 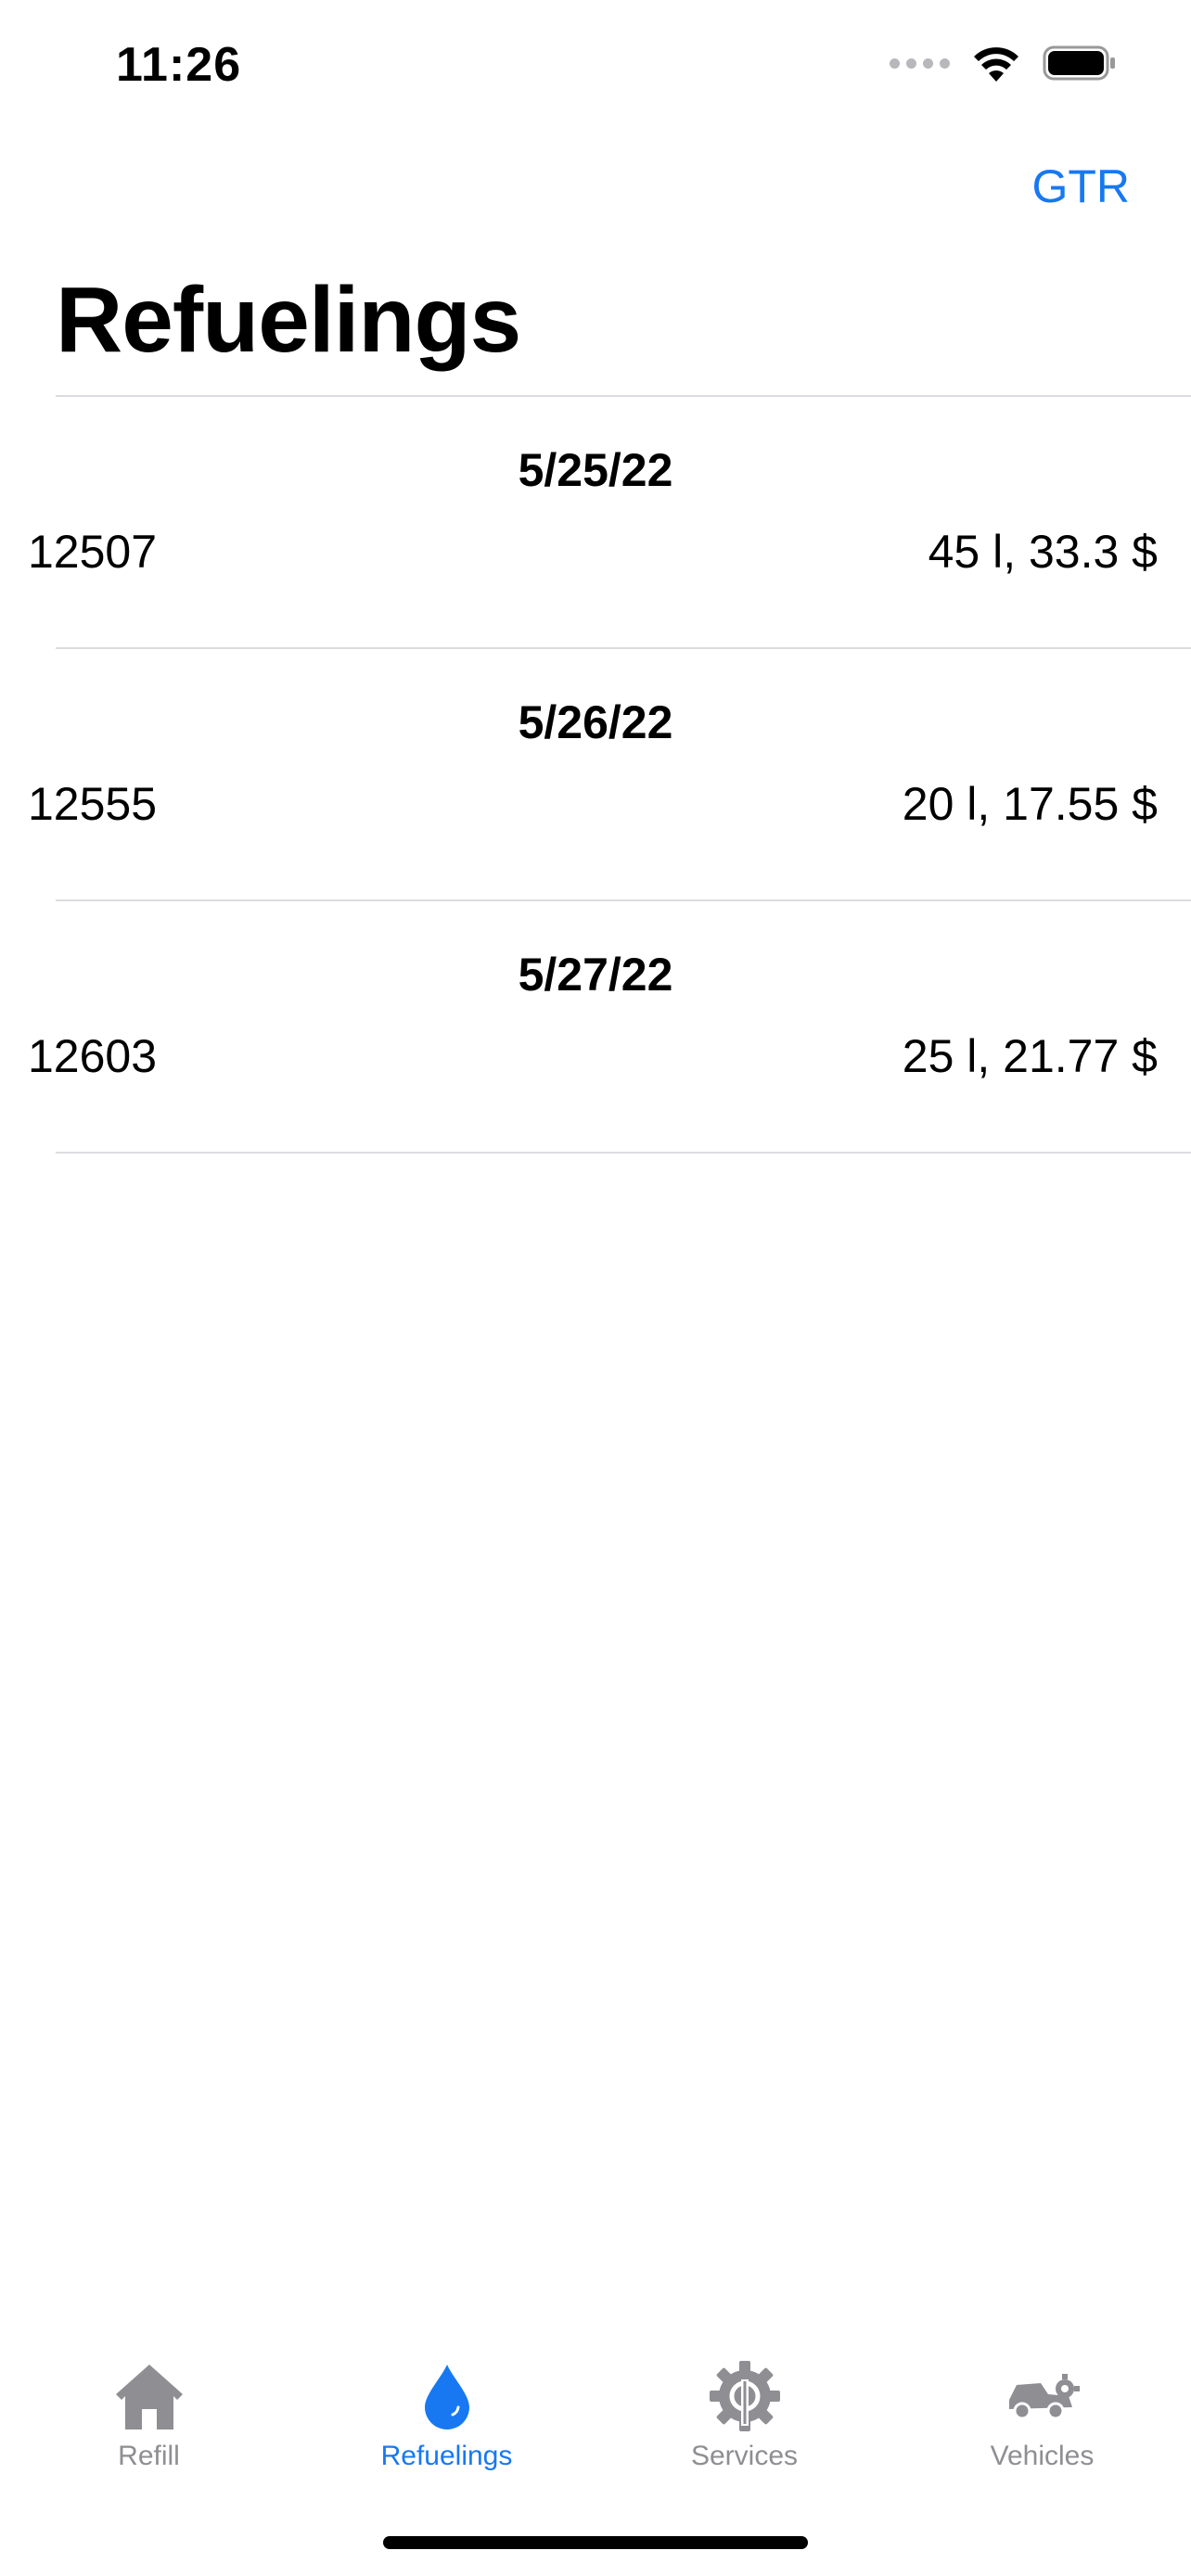 I want to click on tab-bar: Refill Refuelings Services Vehicles, so click(x=595, y=2411).